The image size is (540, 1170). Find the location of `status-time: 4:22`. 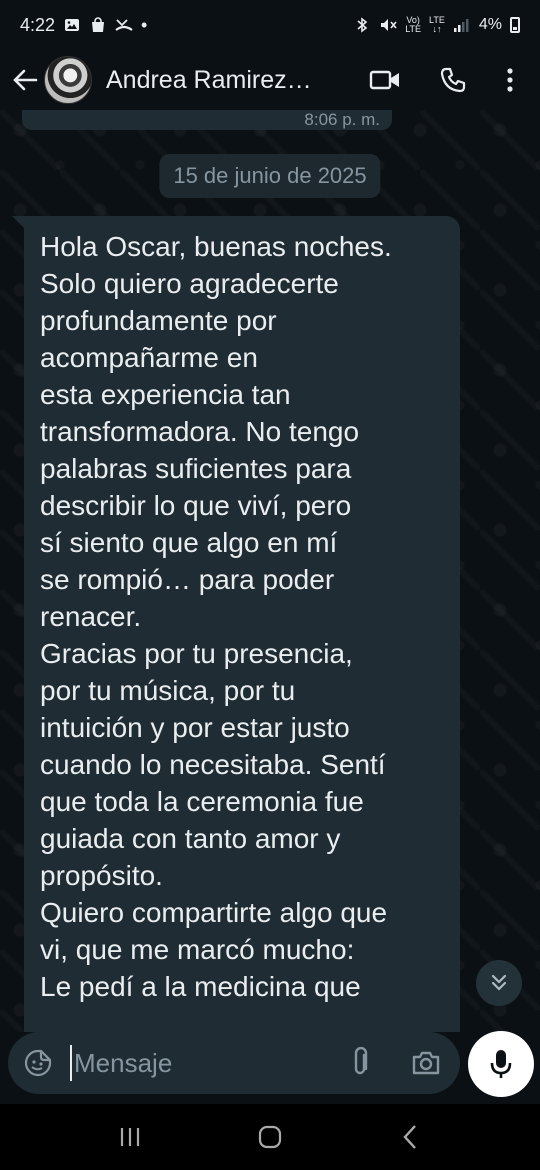

status-time: 4:22 is located at coordinates (38, 24).